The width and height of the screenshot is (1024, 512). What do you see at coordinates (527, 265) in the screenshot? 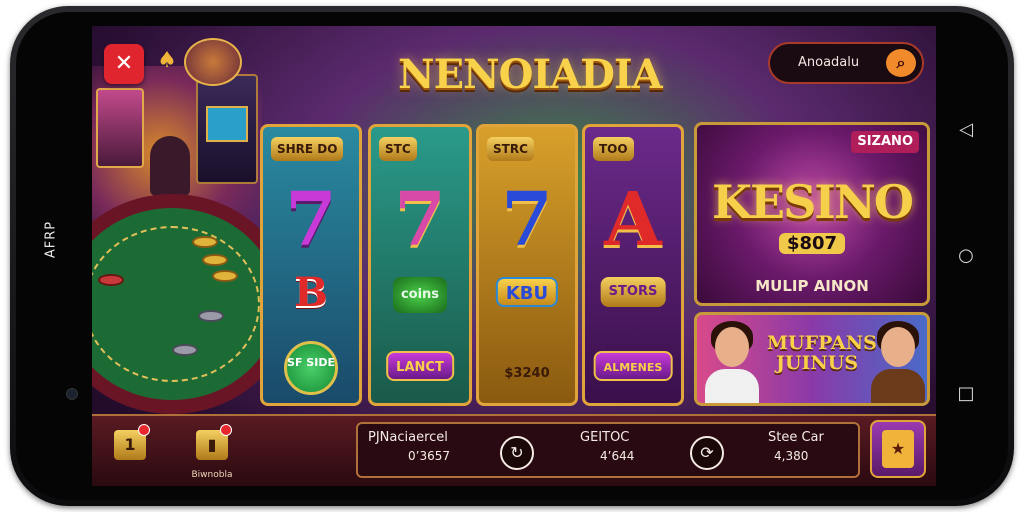
I see `slot-reel-3: STRC 7 KBU $3240` at bounding box center [527, 265].